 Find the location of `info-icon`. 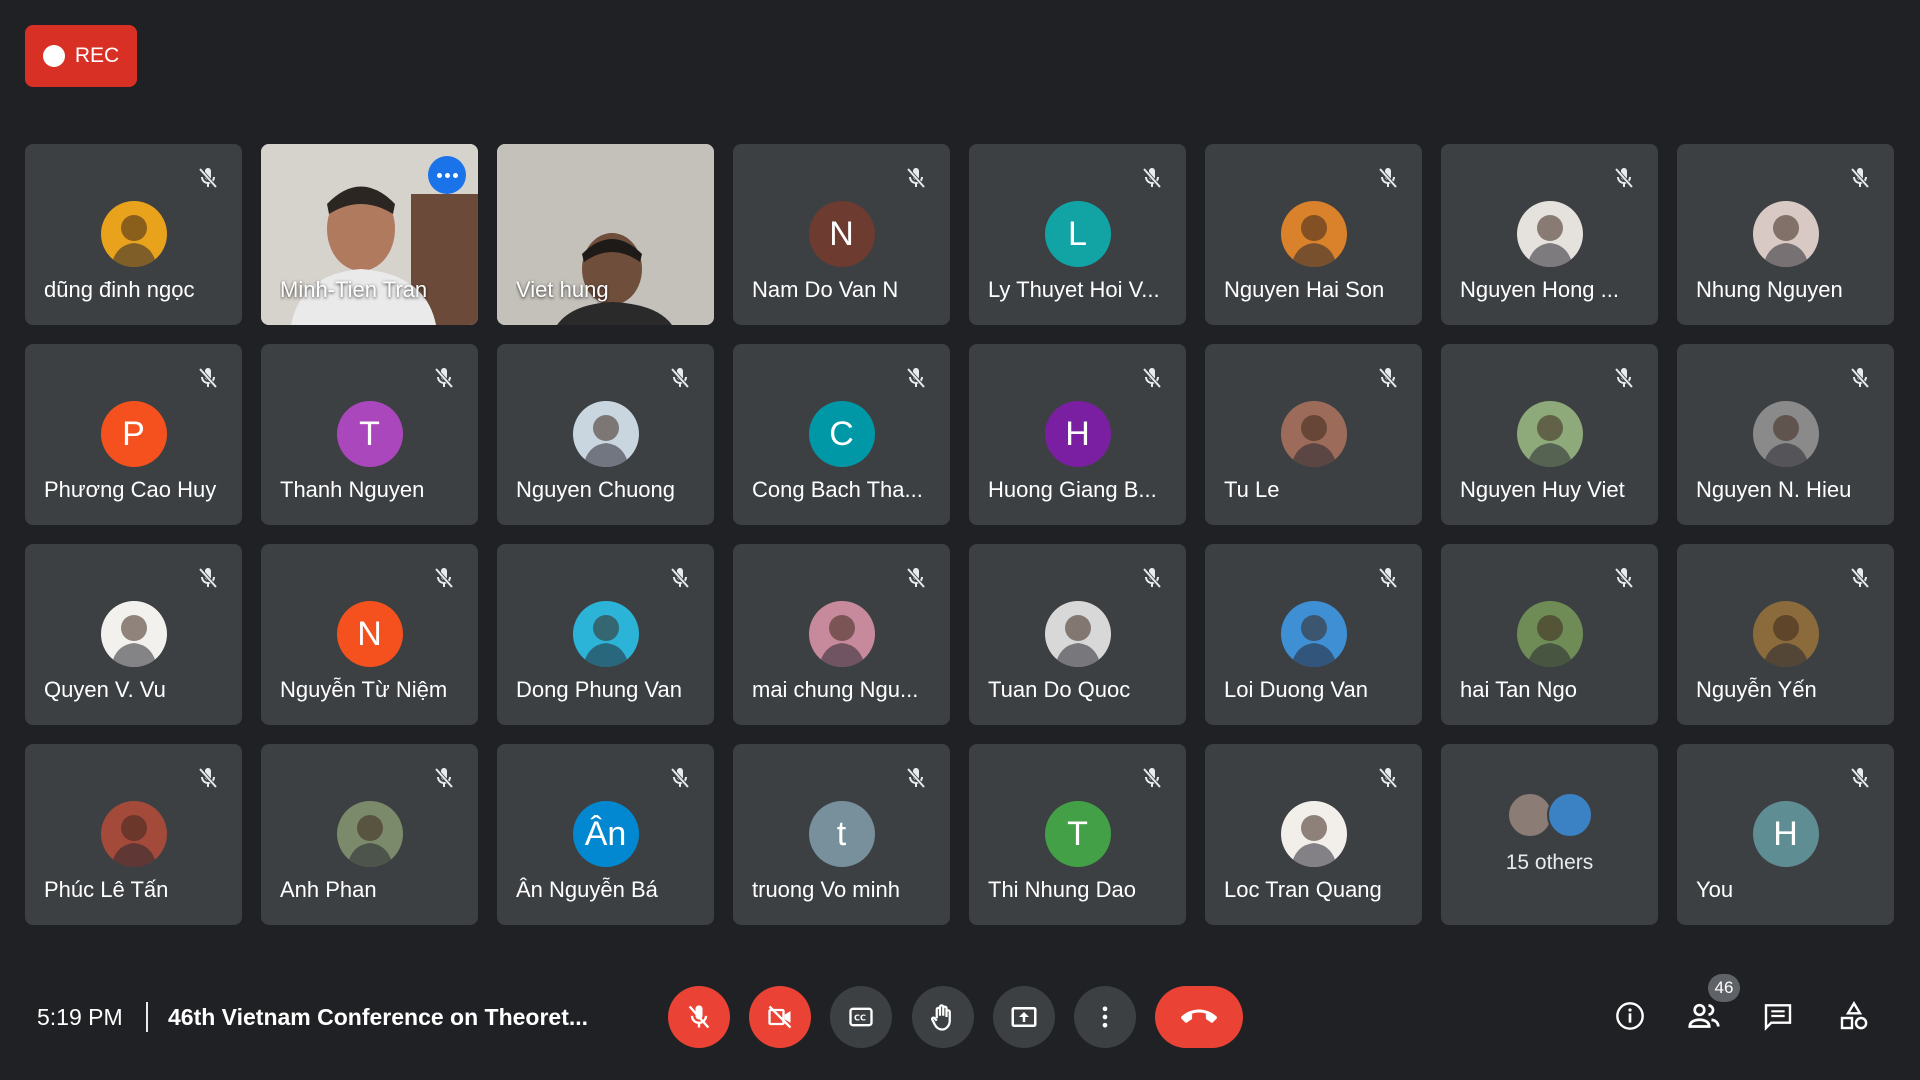

info-icon is located at coordinates (1630, 1016).